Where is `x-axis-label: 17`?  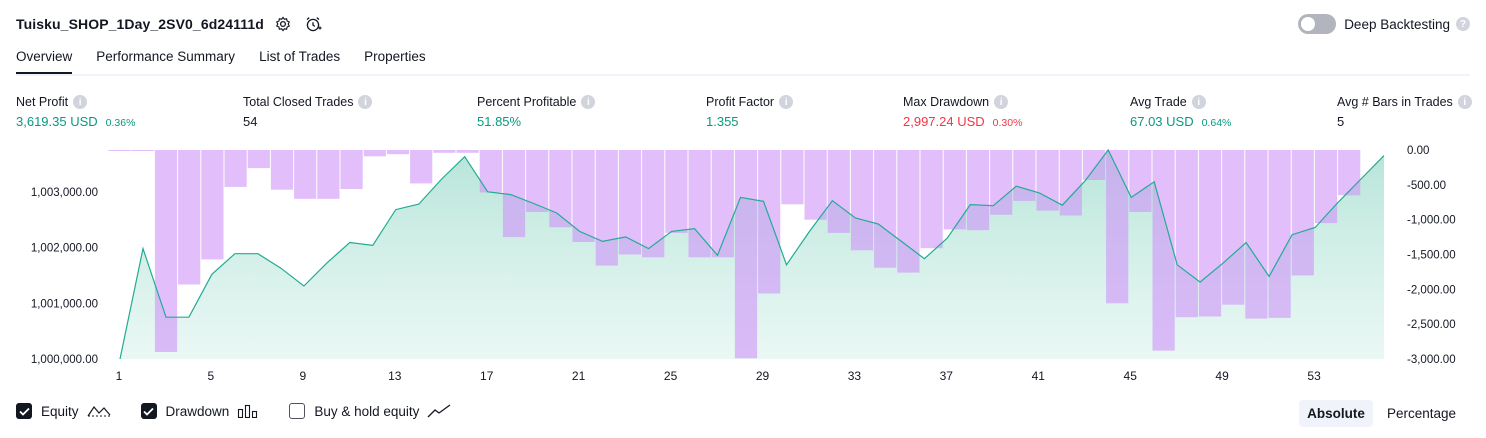 x-axis-label: 17 is located at coordinates (487, 376).